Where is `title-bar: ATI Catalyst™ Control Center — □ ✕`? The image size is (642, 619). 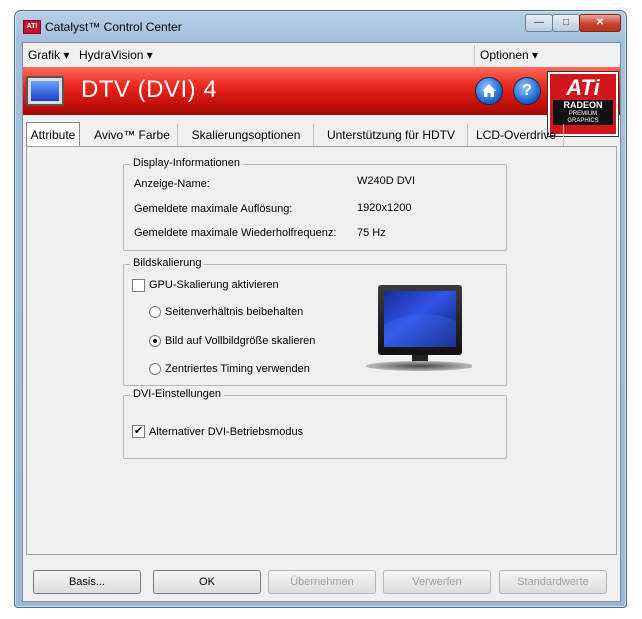
title-bar: ATI Catalyst™ Control Center — □ ✕ is located at coordinates (320, 26).